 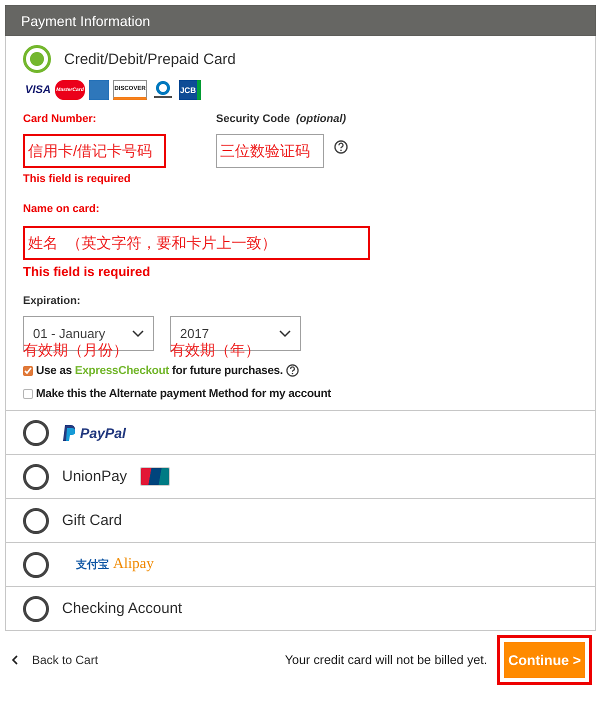 What do you see at coordinates (99, 90) in the screenshot?
I see `amex-logo` at bounding box center [99, 90].